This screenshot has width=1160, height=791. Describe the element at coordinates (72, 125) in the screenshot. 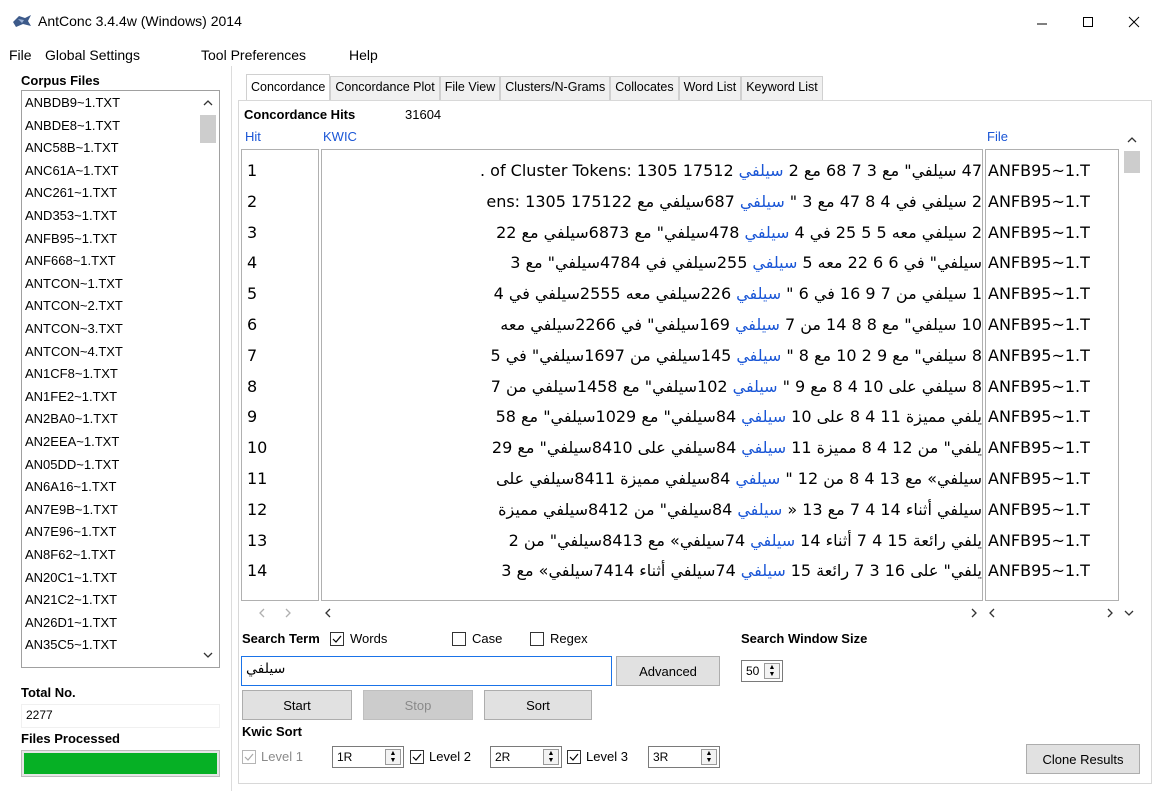

I see `corpus-file-item: ANBDE8~1.TXT` at that location.